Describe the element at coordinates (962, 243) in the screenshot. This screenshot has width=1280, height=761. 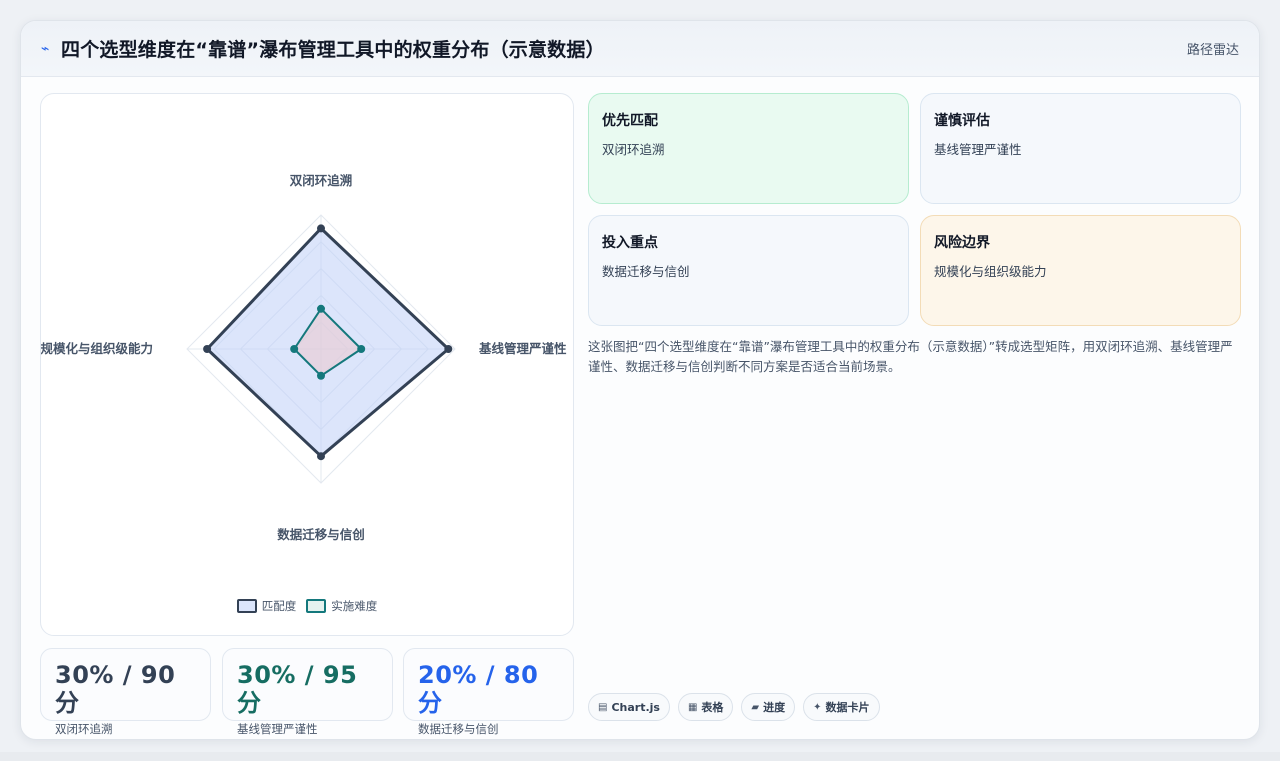
I see `tile-title: 风险边界` at that location.